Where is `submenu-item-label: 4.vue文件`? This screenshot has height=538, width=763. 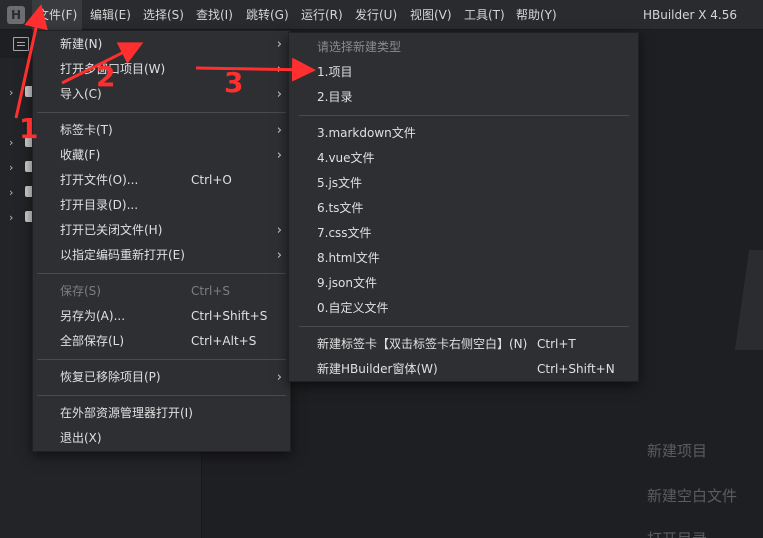
submenu-item-label: 4.vue文件 is located at coordinates (346, 158).